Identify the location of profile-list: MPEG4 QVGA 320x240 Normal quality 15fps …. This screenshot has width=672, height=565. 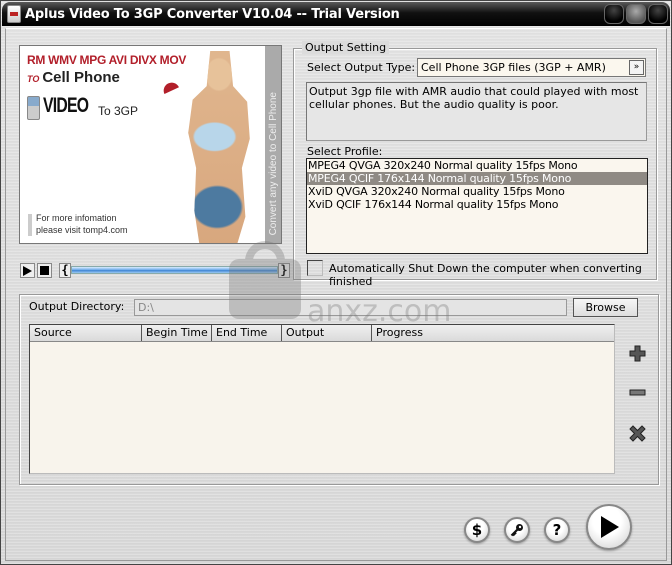
(477, 206).